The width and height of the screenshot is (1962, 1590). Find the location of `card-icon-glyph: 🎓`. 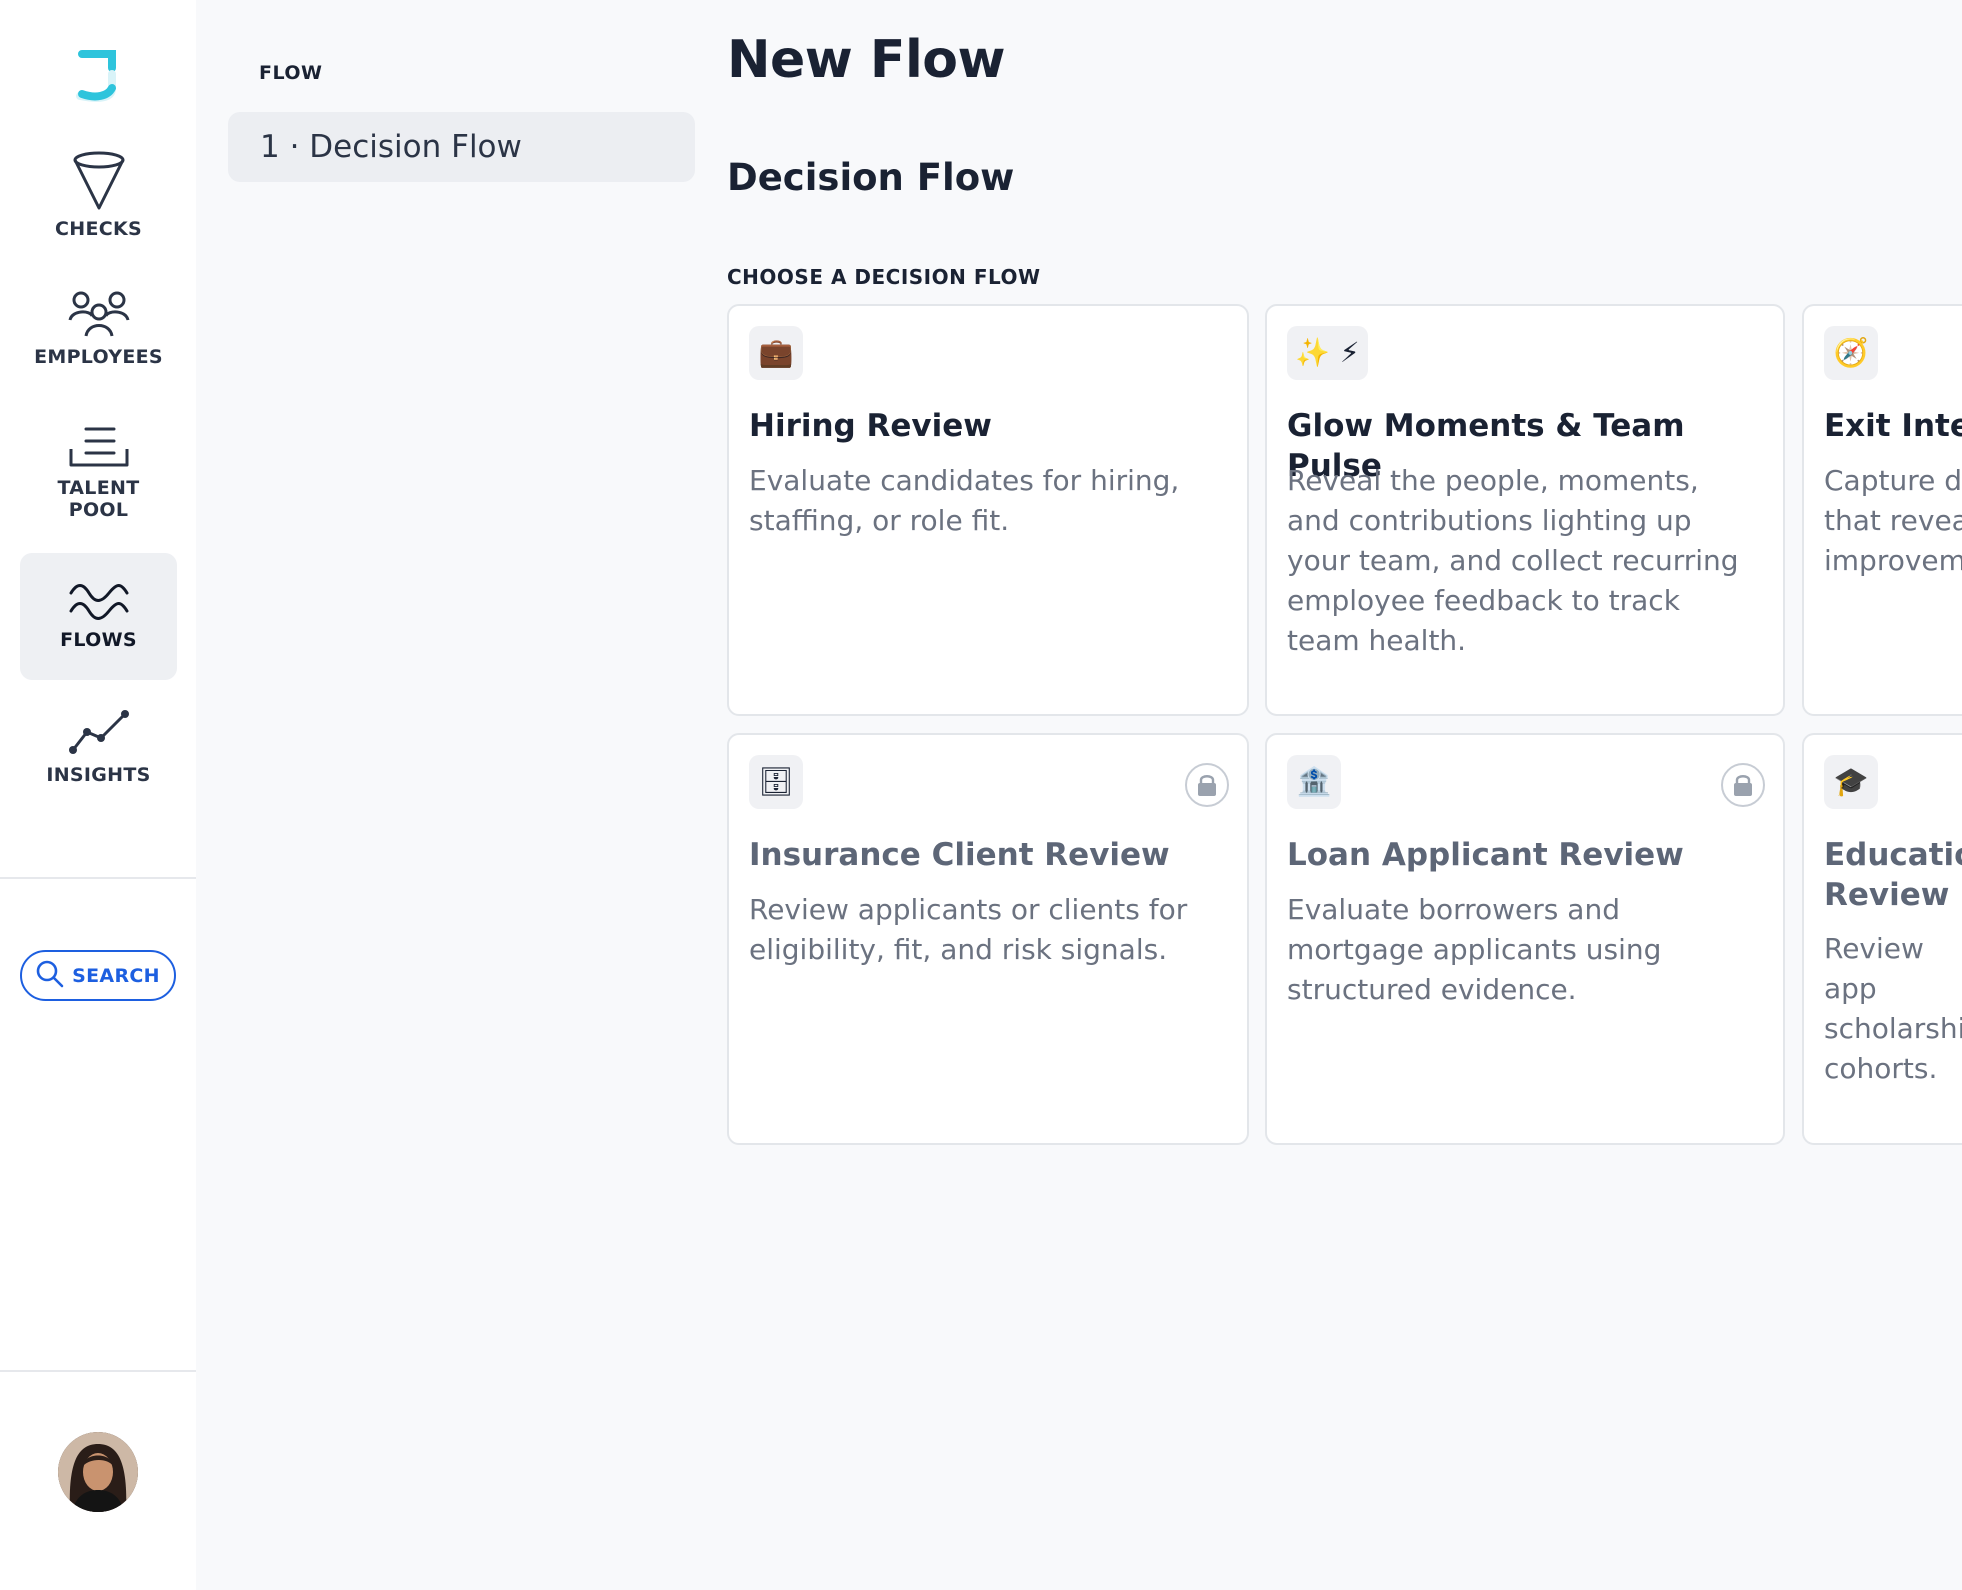

card-icon-glyph: 🎓 is located at coordinates (1851, 781).